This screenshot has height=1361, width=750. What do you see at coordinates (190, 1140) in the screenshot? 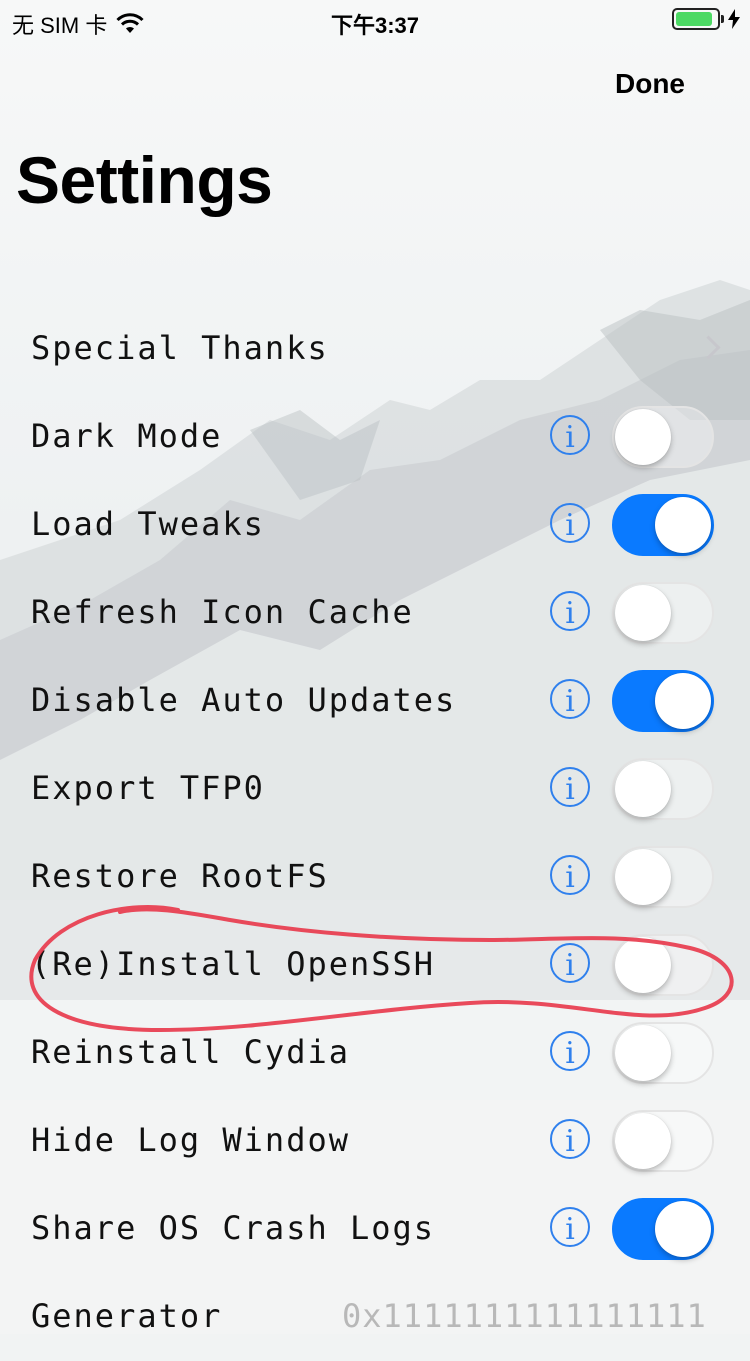
I see `setting-label: Hide Log Window` at bounding box center [190, 1140].